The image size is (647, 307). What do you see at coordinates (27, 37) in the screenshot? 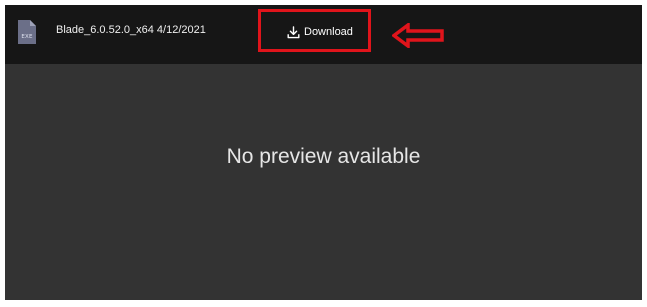
I see `file-extension-label: EXE` at bounding box center [27, 37].